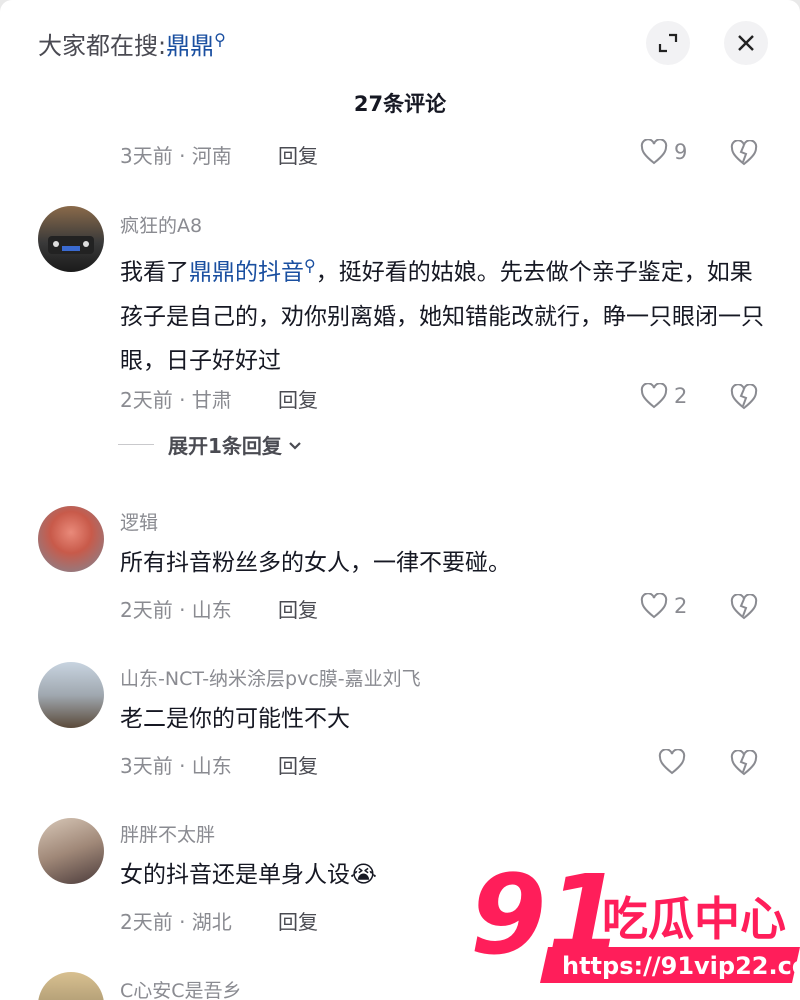 This screenshot has width=800, height=1000. I want to click on watermark-logo: 91 吃瓜中心 https://91vip22.com, so click(635, 919).